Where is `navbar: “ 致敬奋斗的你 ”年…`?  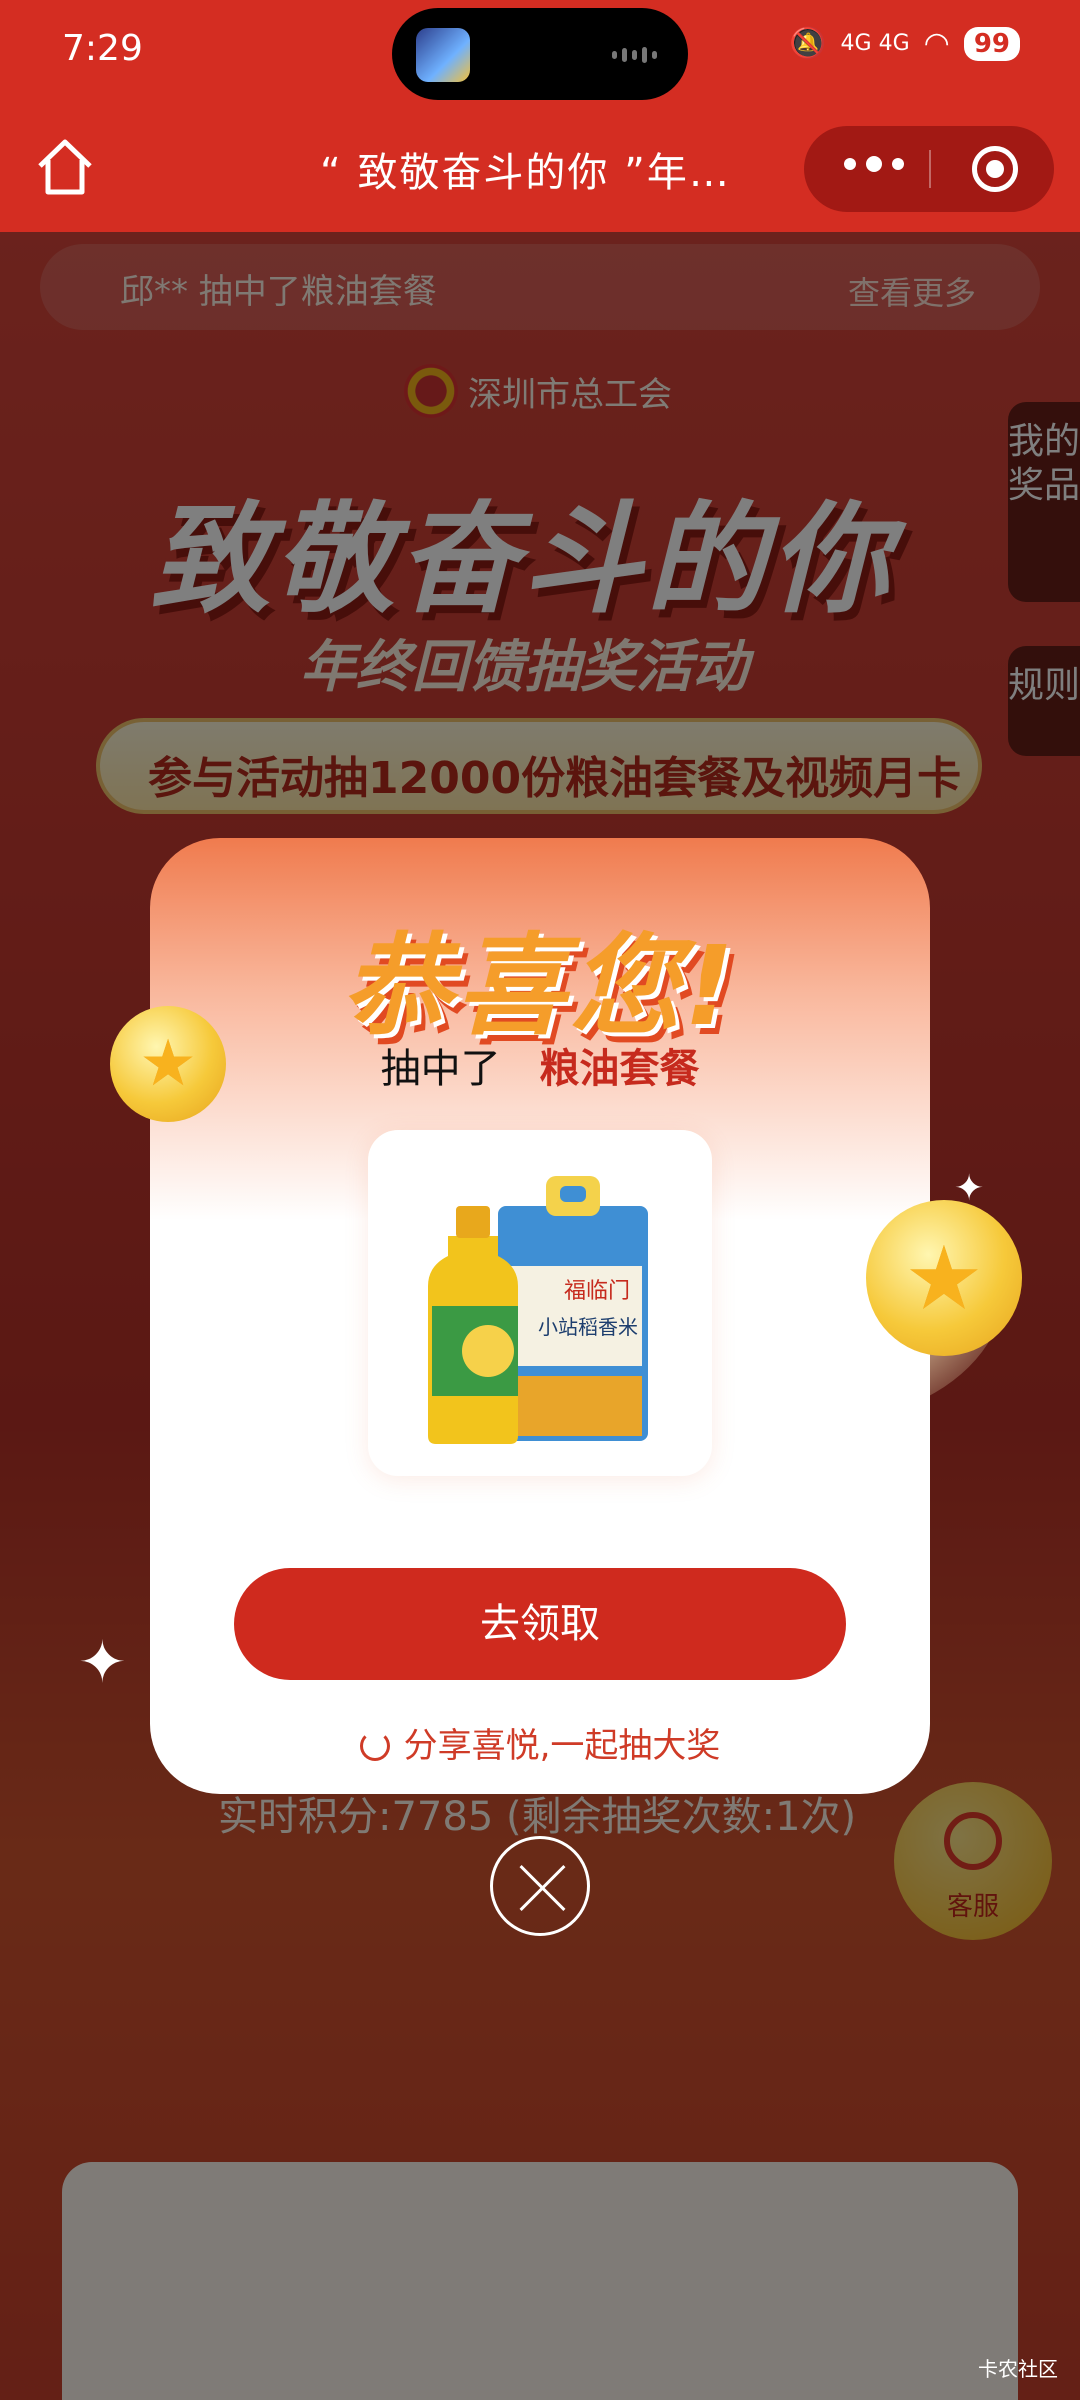 navbar: “ 致敬奋斗的你 ”年… is located at coordinates (540, 171).